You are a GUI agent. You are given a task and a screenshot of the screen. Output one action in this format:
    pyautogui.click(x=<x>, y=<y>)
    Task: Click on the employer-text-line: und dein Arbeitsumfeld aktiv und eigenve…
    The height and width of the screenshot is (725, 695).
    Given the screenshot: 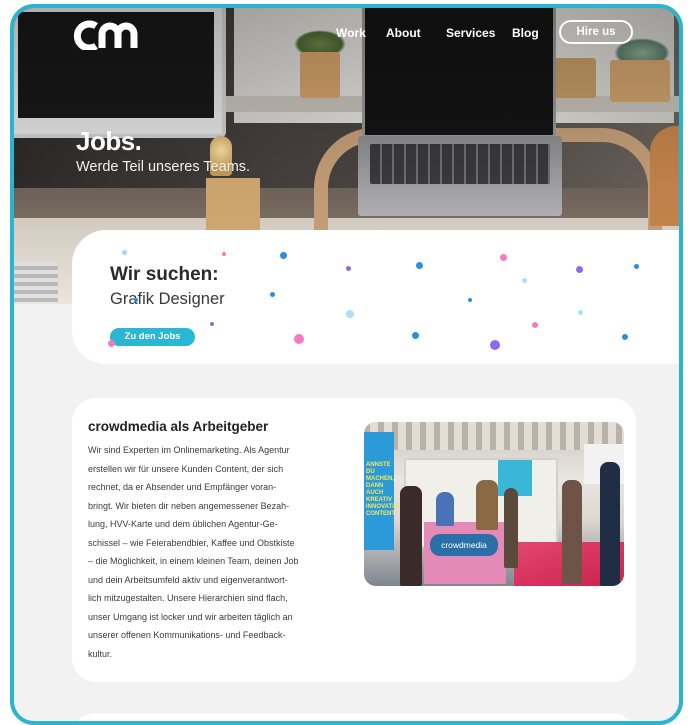 What is the action you would take?
    pyautogui.click(x=188, y=579)
    